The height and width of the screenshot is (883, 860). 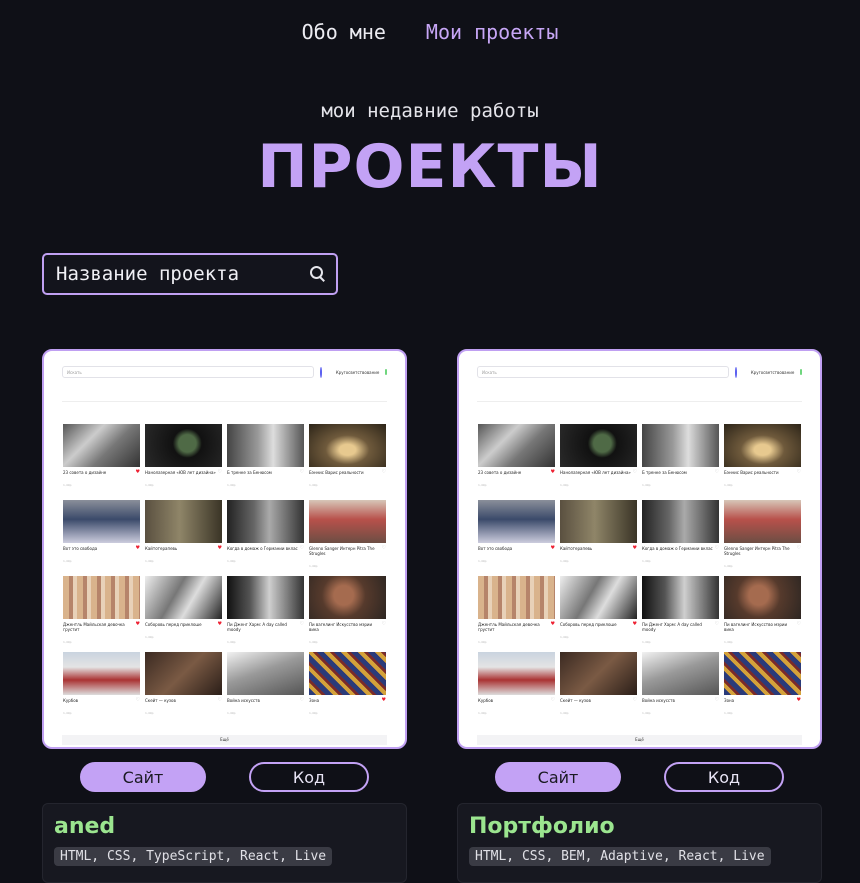 What do you see at coordinates (71, 700) in the screenshot?
I see `preview-caption: Курбов` at bounding box center [71, 700].